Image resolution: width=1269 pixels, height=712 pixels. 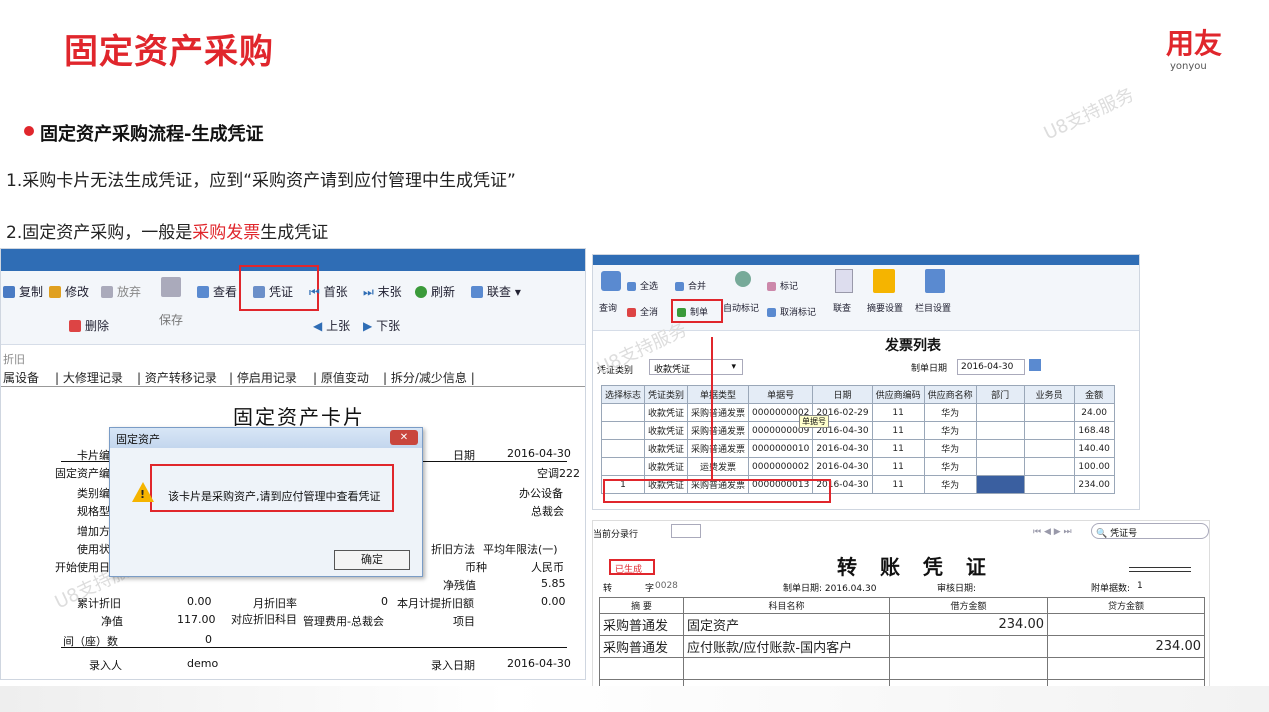 What do you see at coordinates (782, 285) in the screenshot?
I see `mark-button: 标记` at bounding box center [782, 285].